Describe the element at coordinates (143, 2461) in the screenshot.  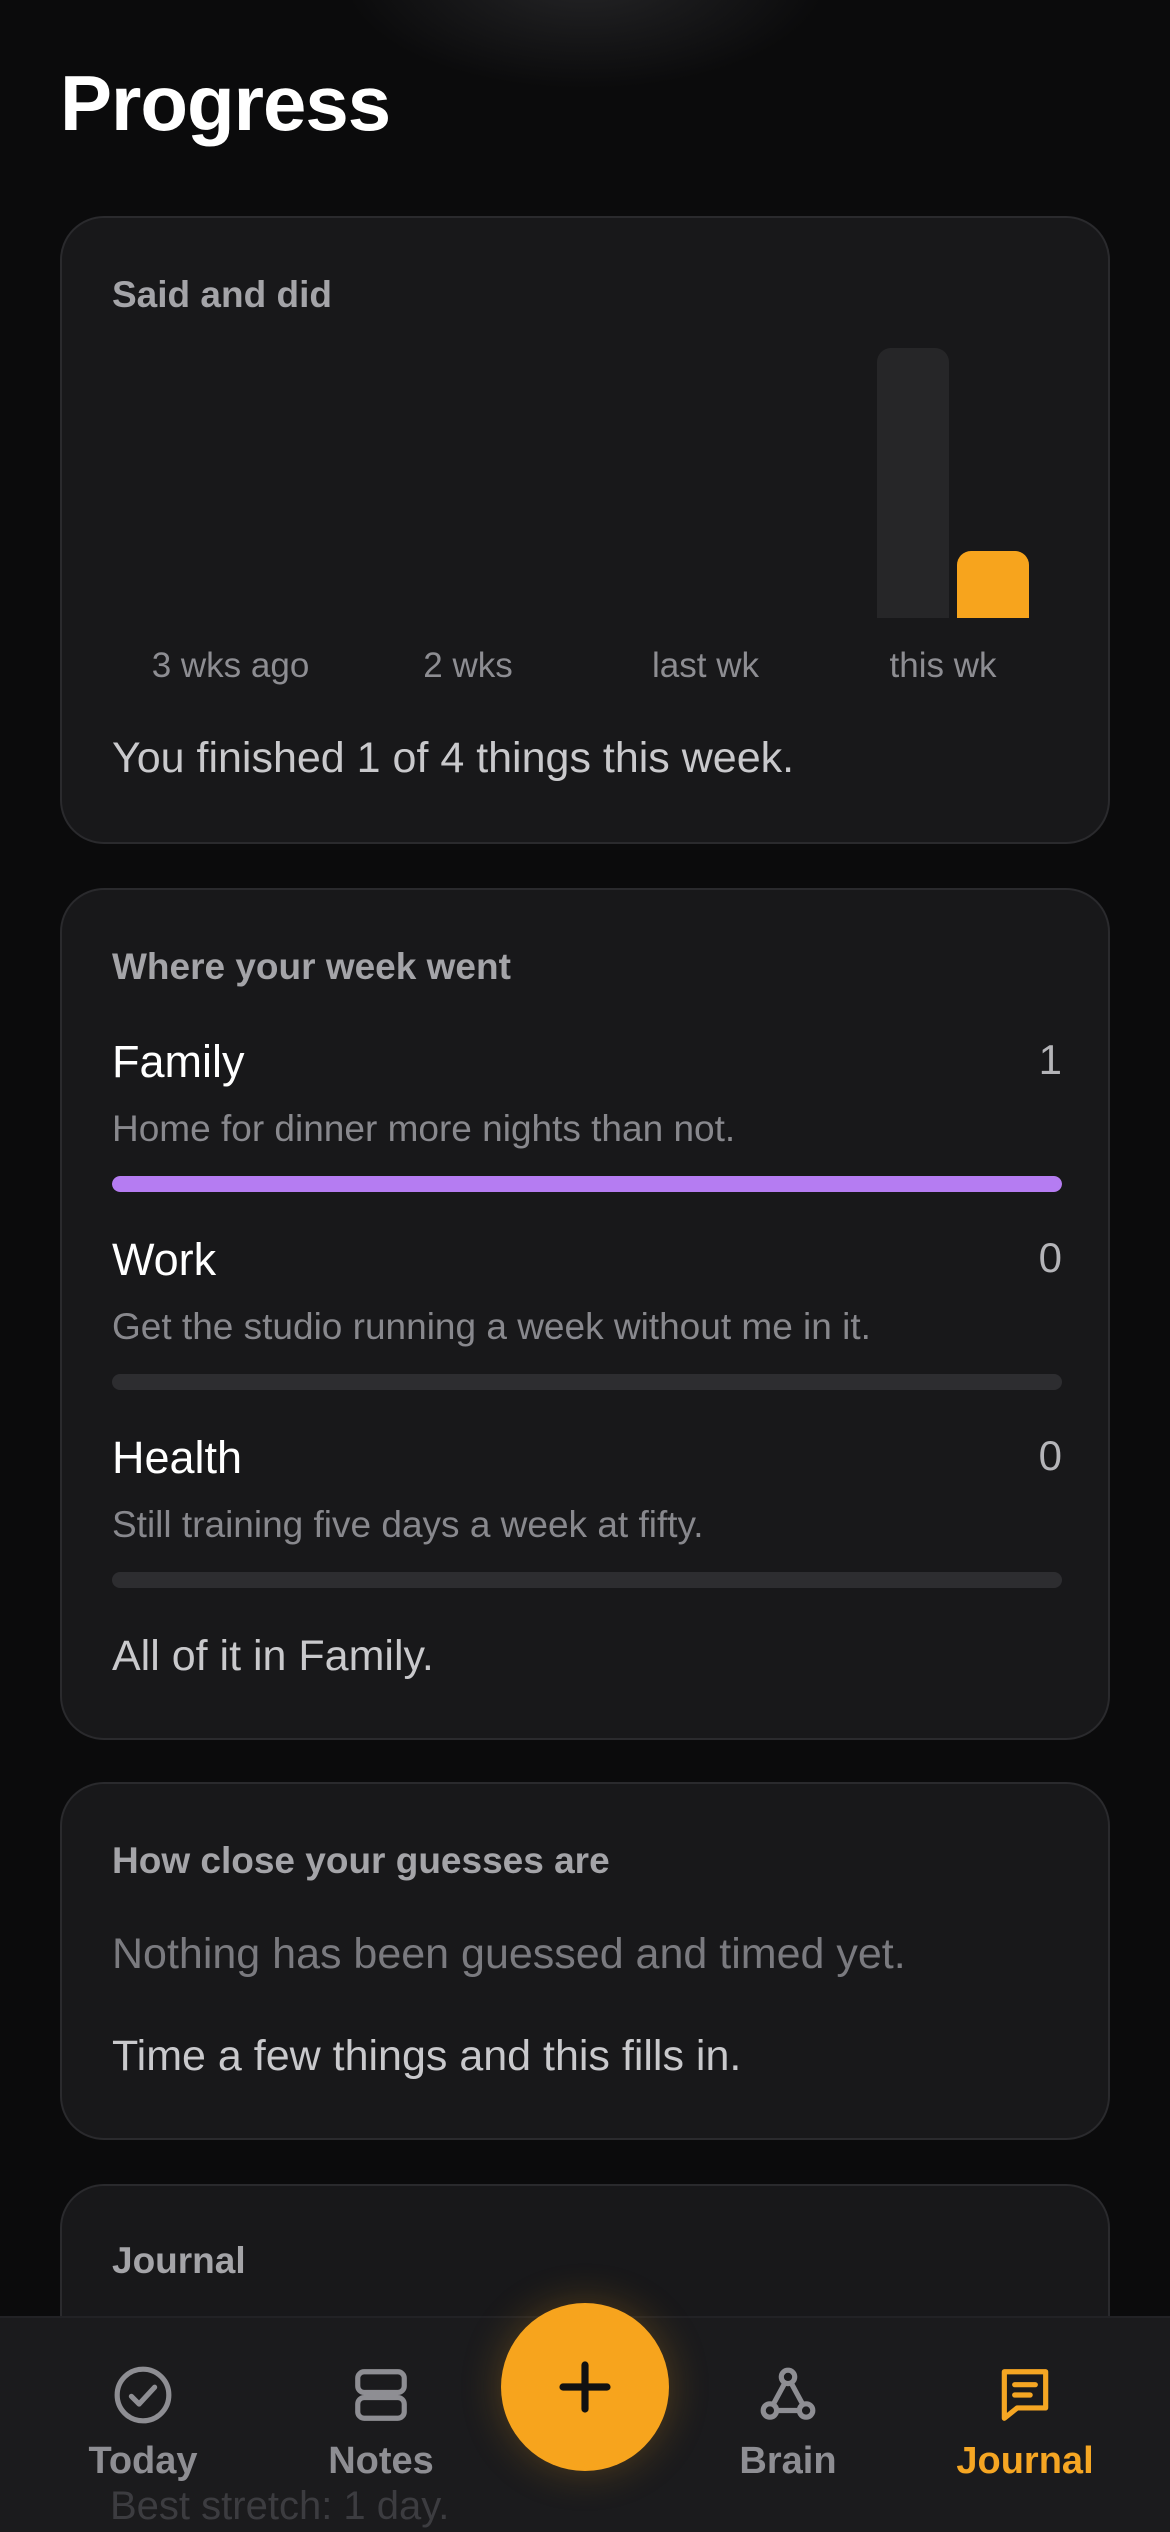
I see `tab-label: Today` at that location.